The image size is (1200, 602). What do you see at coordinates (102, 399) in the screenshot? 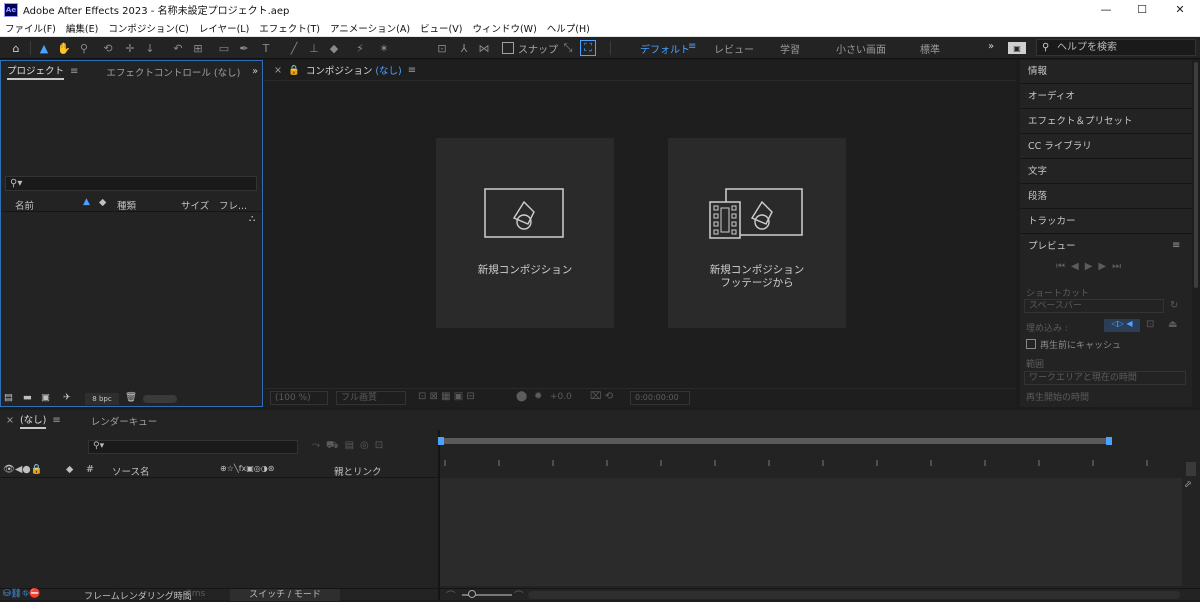
I see `bpc-button: 8 bpc` at bounding box center [102, 399].